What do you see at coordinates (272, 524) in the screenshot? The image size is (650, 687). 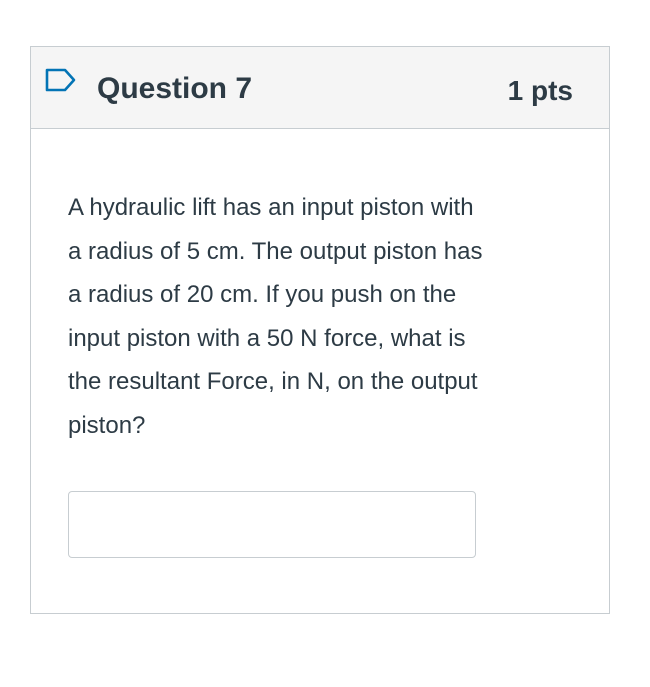 I see `answer-input` at bounding box center [272, 524].